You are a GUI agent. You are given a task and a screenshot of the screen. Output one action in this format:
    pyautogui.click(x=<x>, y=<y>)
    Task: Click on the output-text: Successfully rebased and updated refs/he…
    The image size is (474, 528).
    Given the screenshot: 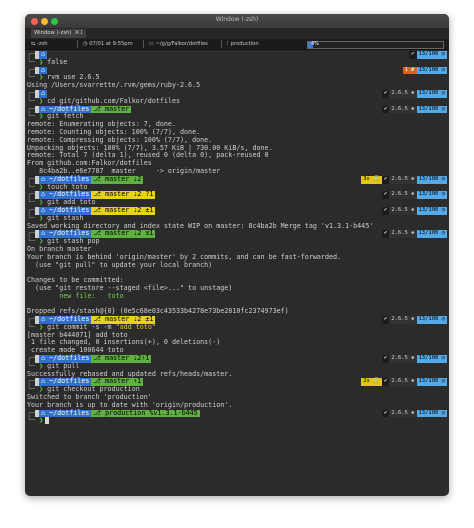 What is the action you would take?
    pyautogui.click(x=130, y=373)
    